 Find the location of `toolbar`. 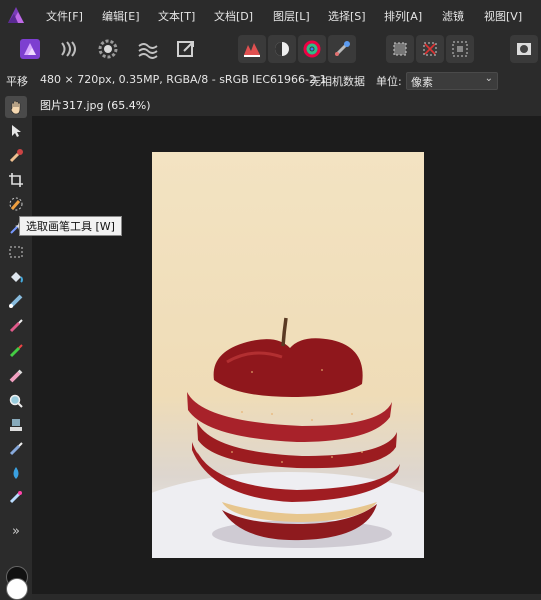

toolbar is located at coordinates (270, 49).